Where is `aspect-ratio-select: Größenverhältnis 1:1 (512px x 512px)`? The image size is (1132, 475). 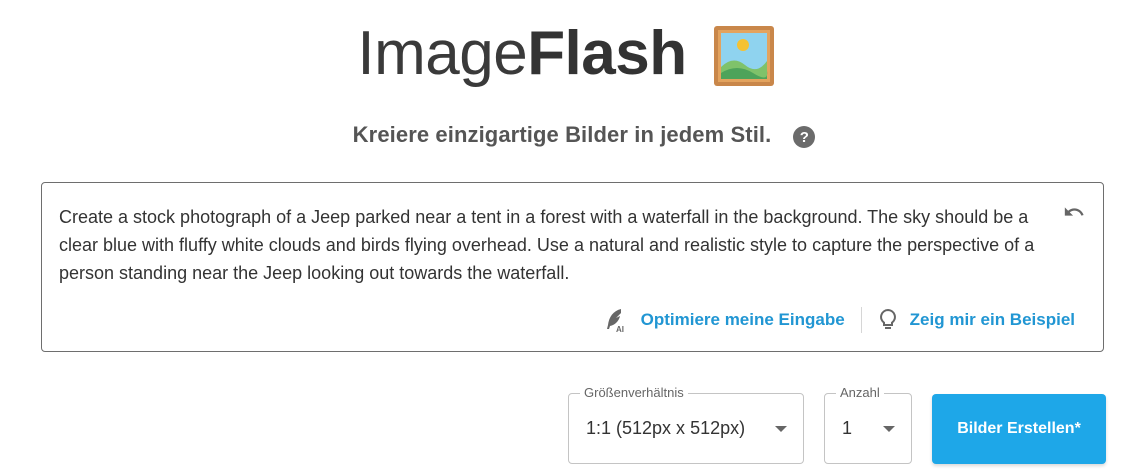
aspect-ratio-select: Größenverhältnis 1:1 (512px x 512px) is located at coordinates (686, 424).